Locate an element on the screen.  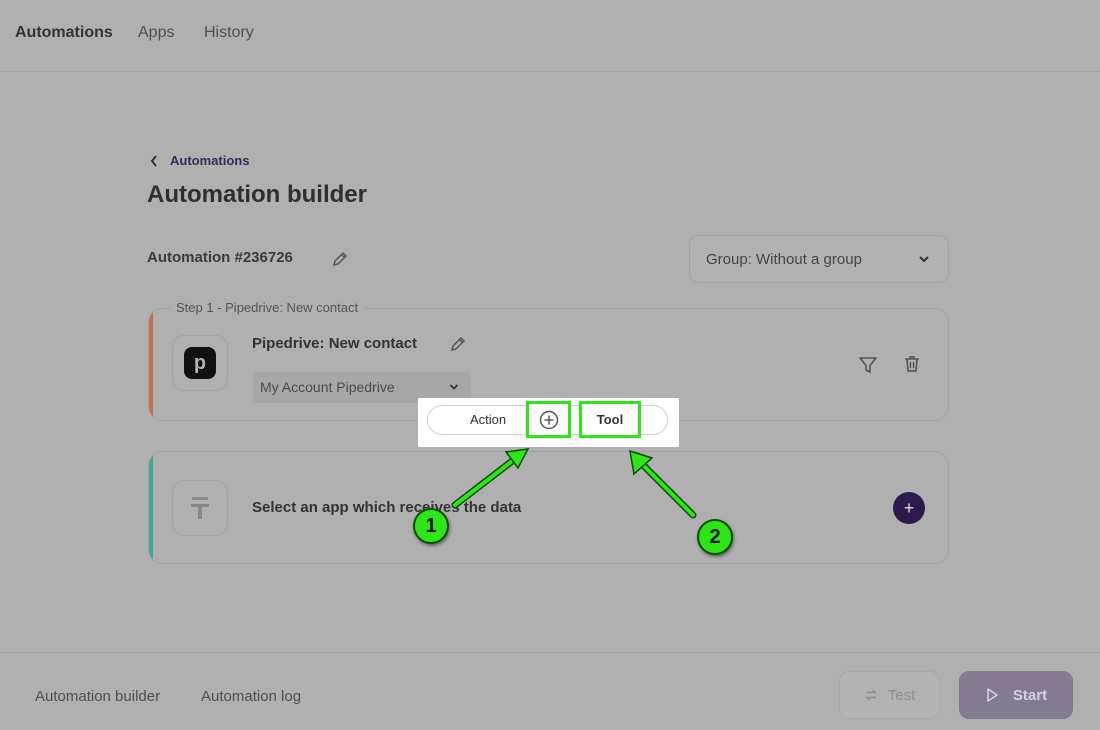
annotation-arrows is located at coordinates (574, 483).